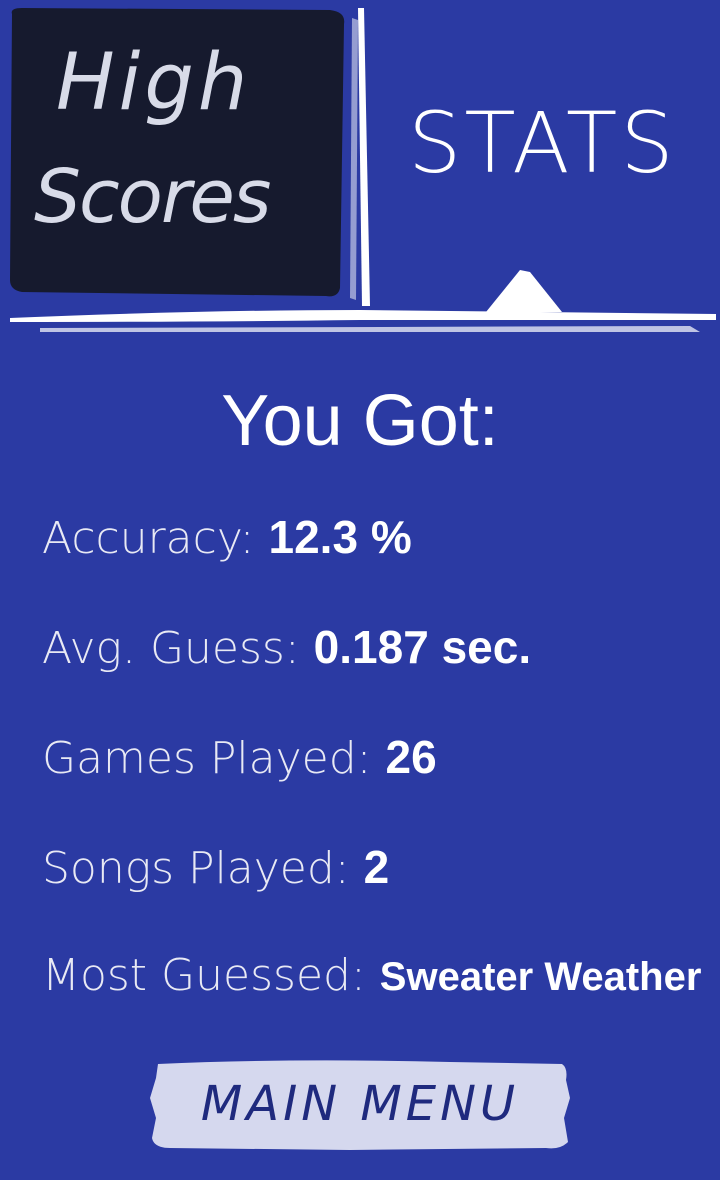 Image resolution: width=720 pixels, height=1180 pixels. I want to click on stat-value: 0.187 sec., so click(422, 647).